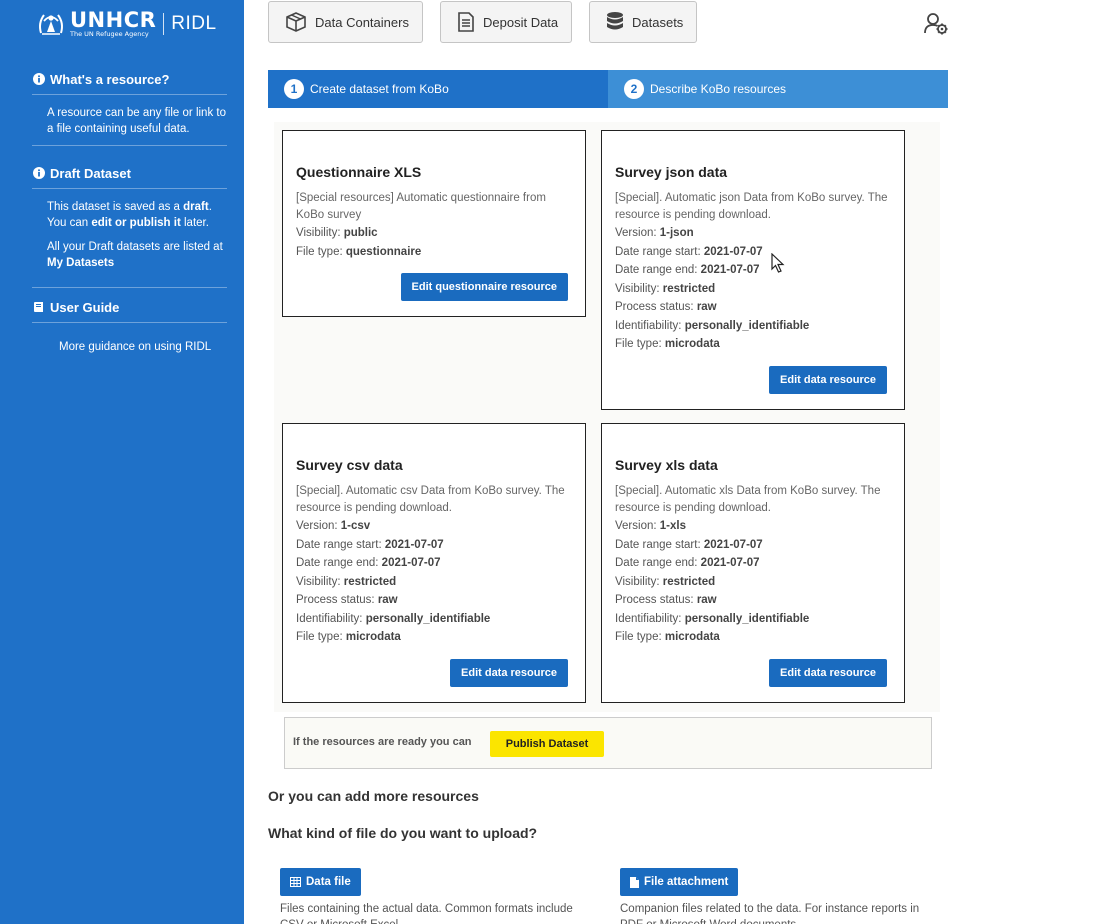 Image resolution: width=1100 pixels, height=924 pixels. What do you see at coordinates (333, 526) in the screenshot?
I see `card-version: Version: 1-csv` at bounding box center [333, 526].